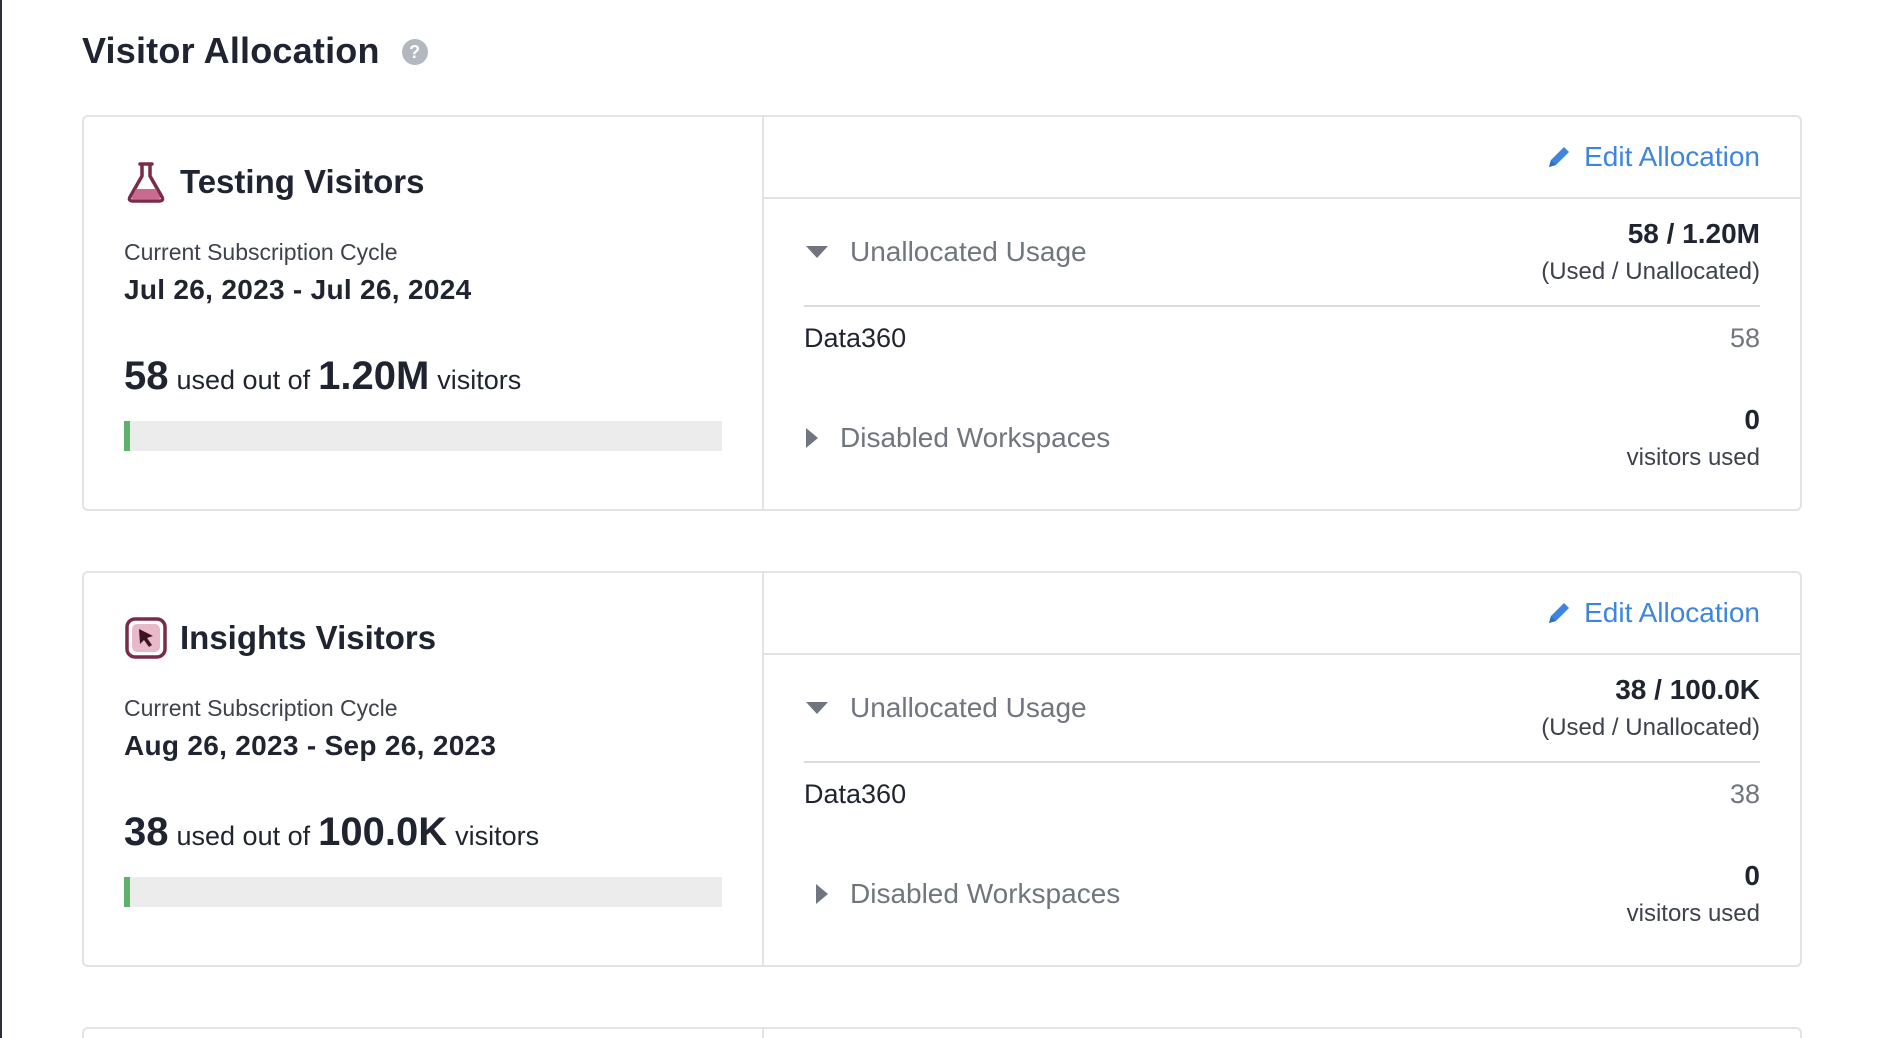 The width and height of the screenshot is (1884, 1038). What do you see at coordinates (1687, 689) in the screenshot?
I see `unallocated-value: 38 / 100.0K` at bounding box center [1687, 689].